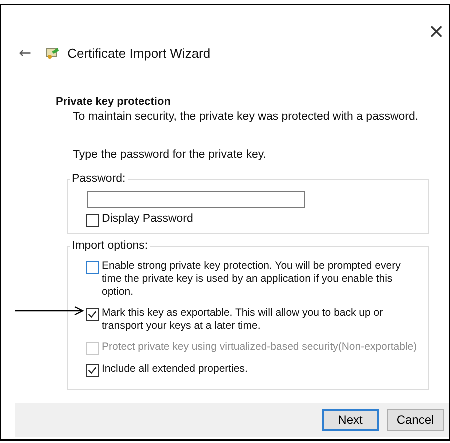  What do you see at coordinates (25, 53) in the screenshot?
I see `back-button: ←` at bounding box center [25, 53].